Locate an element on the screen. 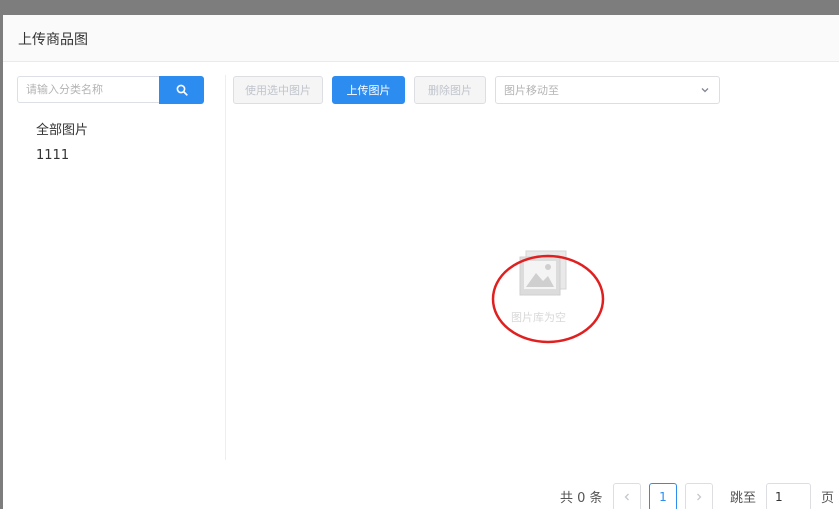 The height and width of the screenshot is (509, 839). use-selected-button: 使用选中图片 is located at coordinates (278, 90).